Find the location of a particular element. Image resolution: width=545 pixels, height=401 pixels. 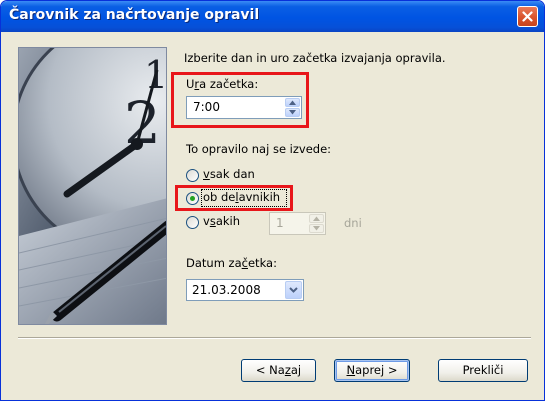

run-group-label: To opravilo naj se izvede: is located at coordinates (259, 149).